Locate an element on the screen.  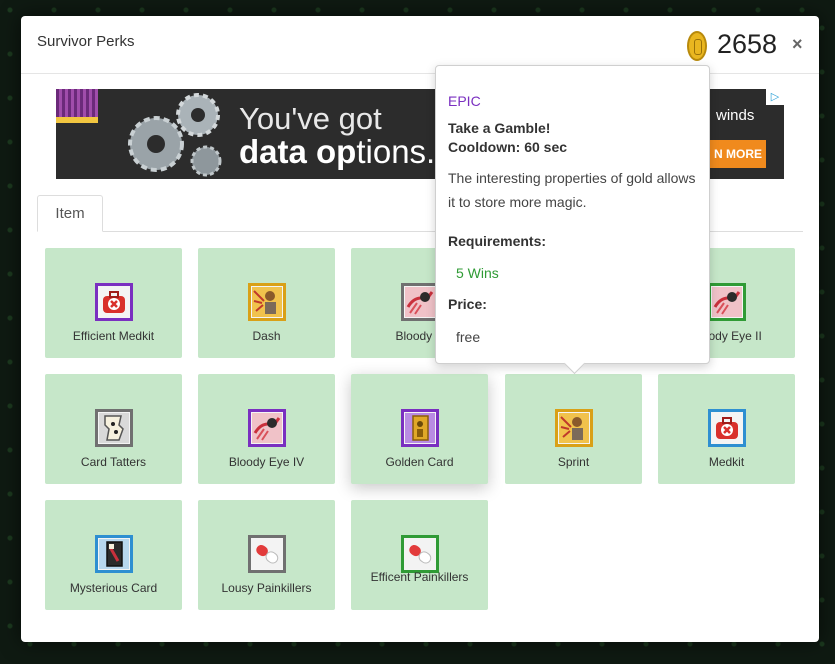
ad-brand-text: winds is located at coordinates (735, 115).